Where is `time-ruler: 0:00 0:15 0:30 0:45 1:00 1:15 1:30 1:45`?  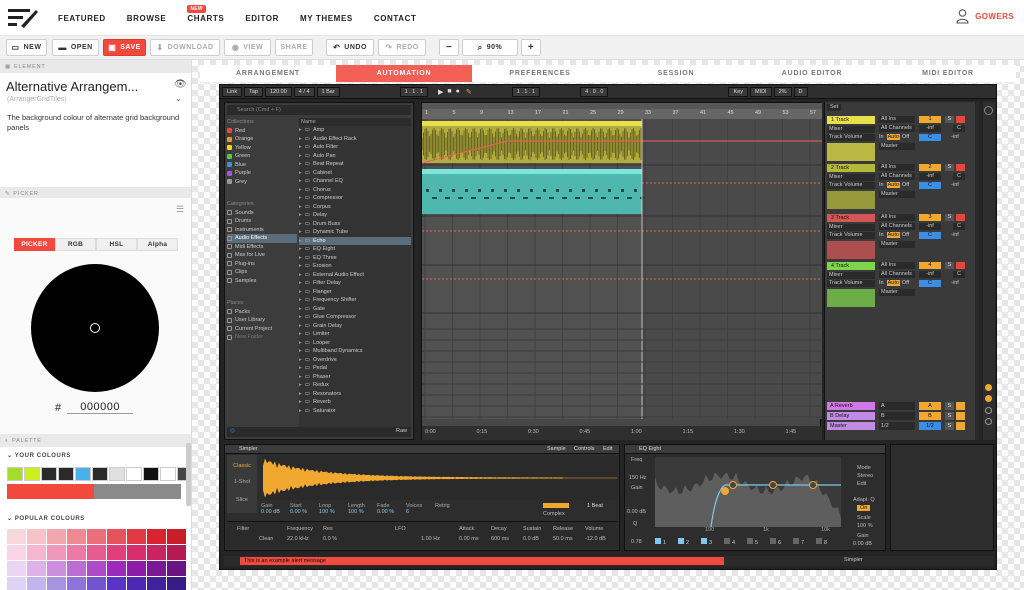 time-ruler: 0:00 0:15 0:30 0:45 1:00 1:15 1:30 1:45 is located at coordinates (622, 433).